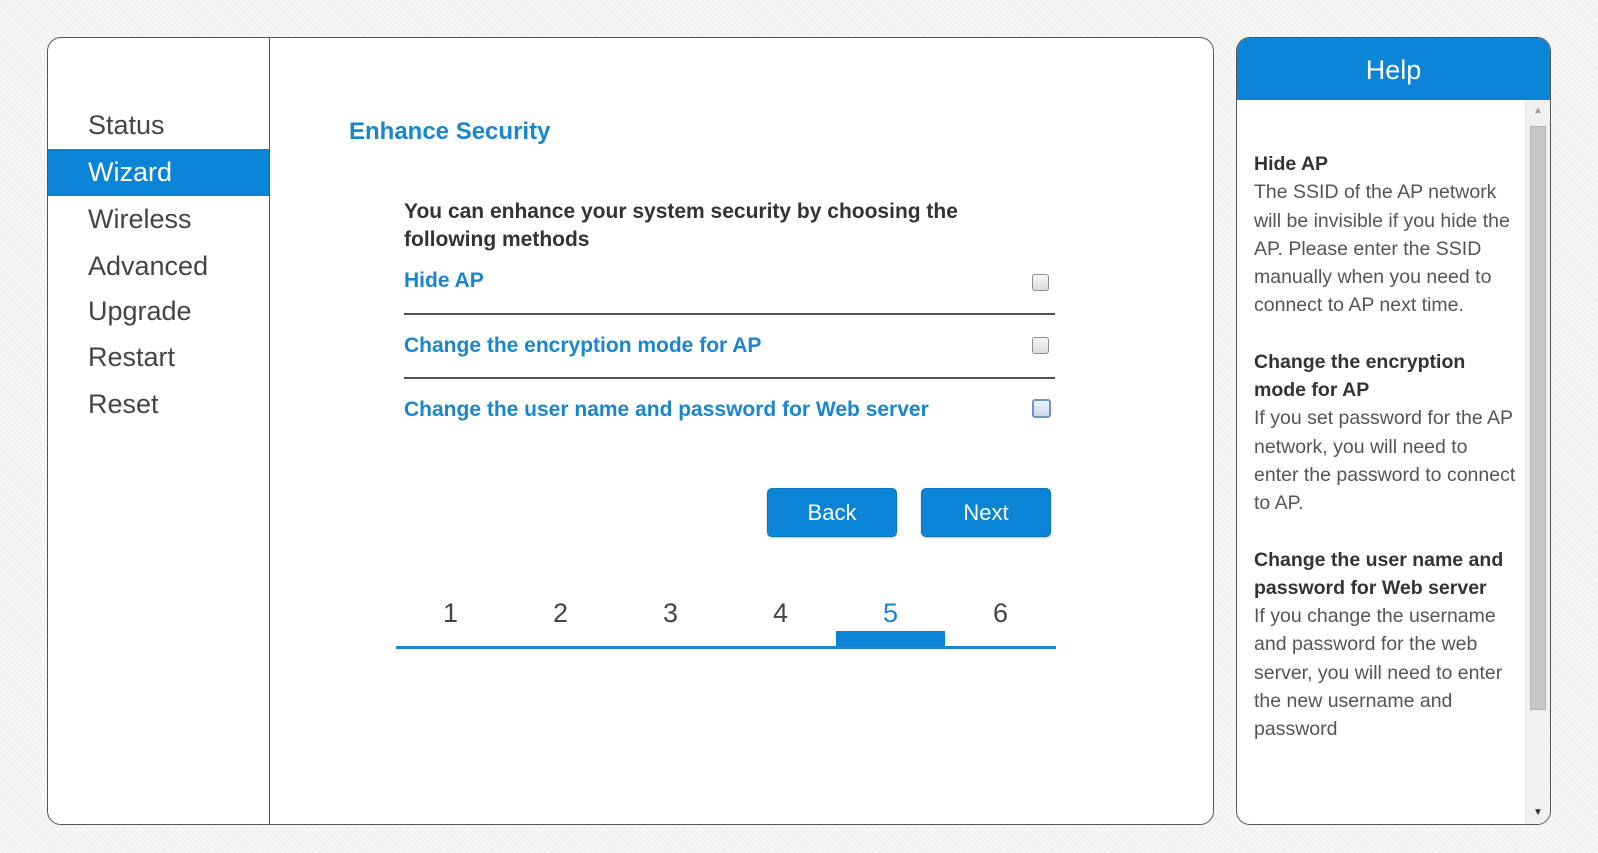 This screenshot has height=853, width=1598. What do you see at coordinates (158, 311) in the screenshot?
I see `sidebar-item-upgrade: Upgrade` at bounding box center [158, 311].